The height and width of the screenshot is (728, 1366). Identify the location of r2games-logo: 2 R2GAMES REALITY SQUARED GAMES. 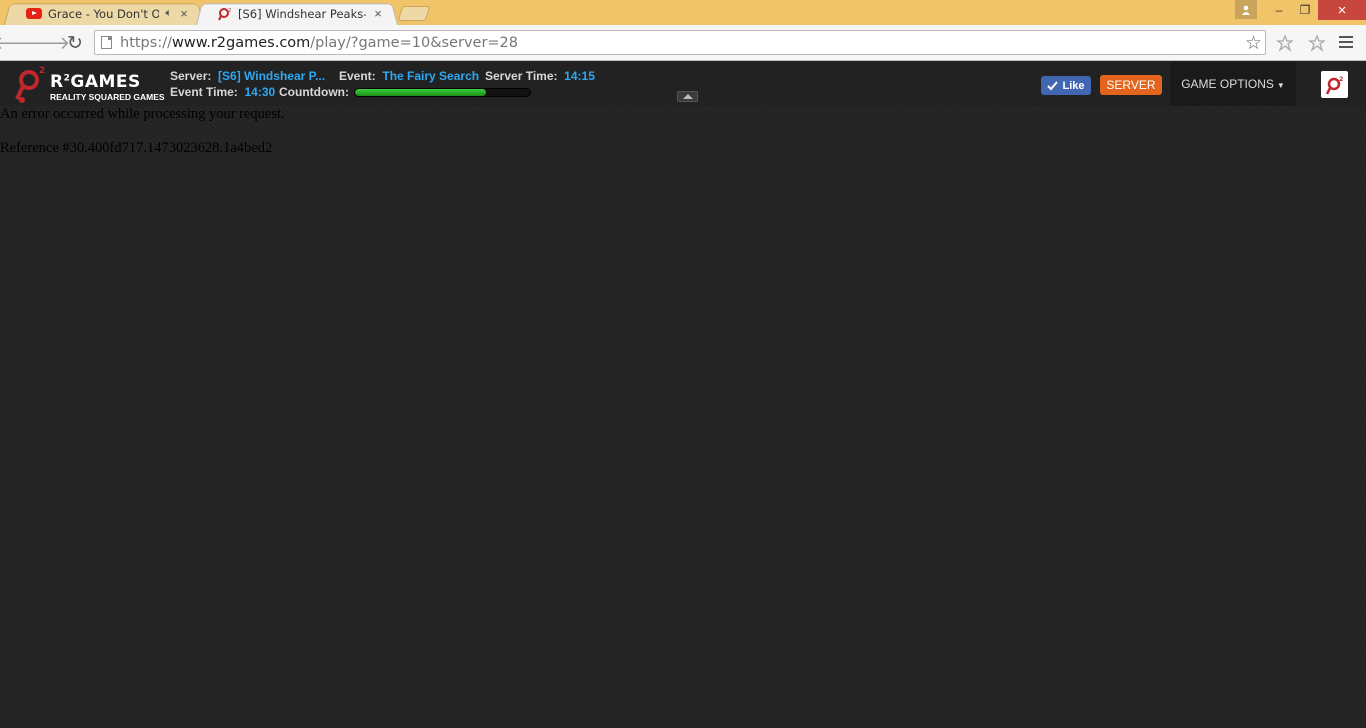
(88, 84).